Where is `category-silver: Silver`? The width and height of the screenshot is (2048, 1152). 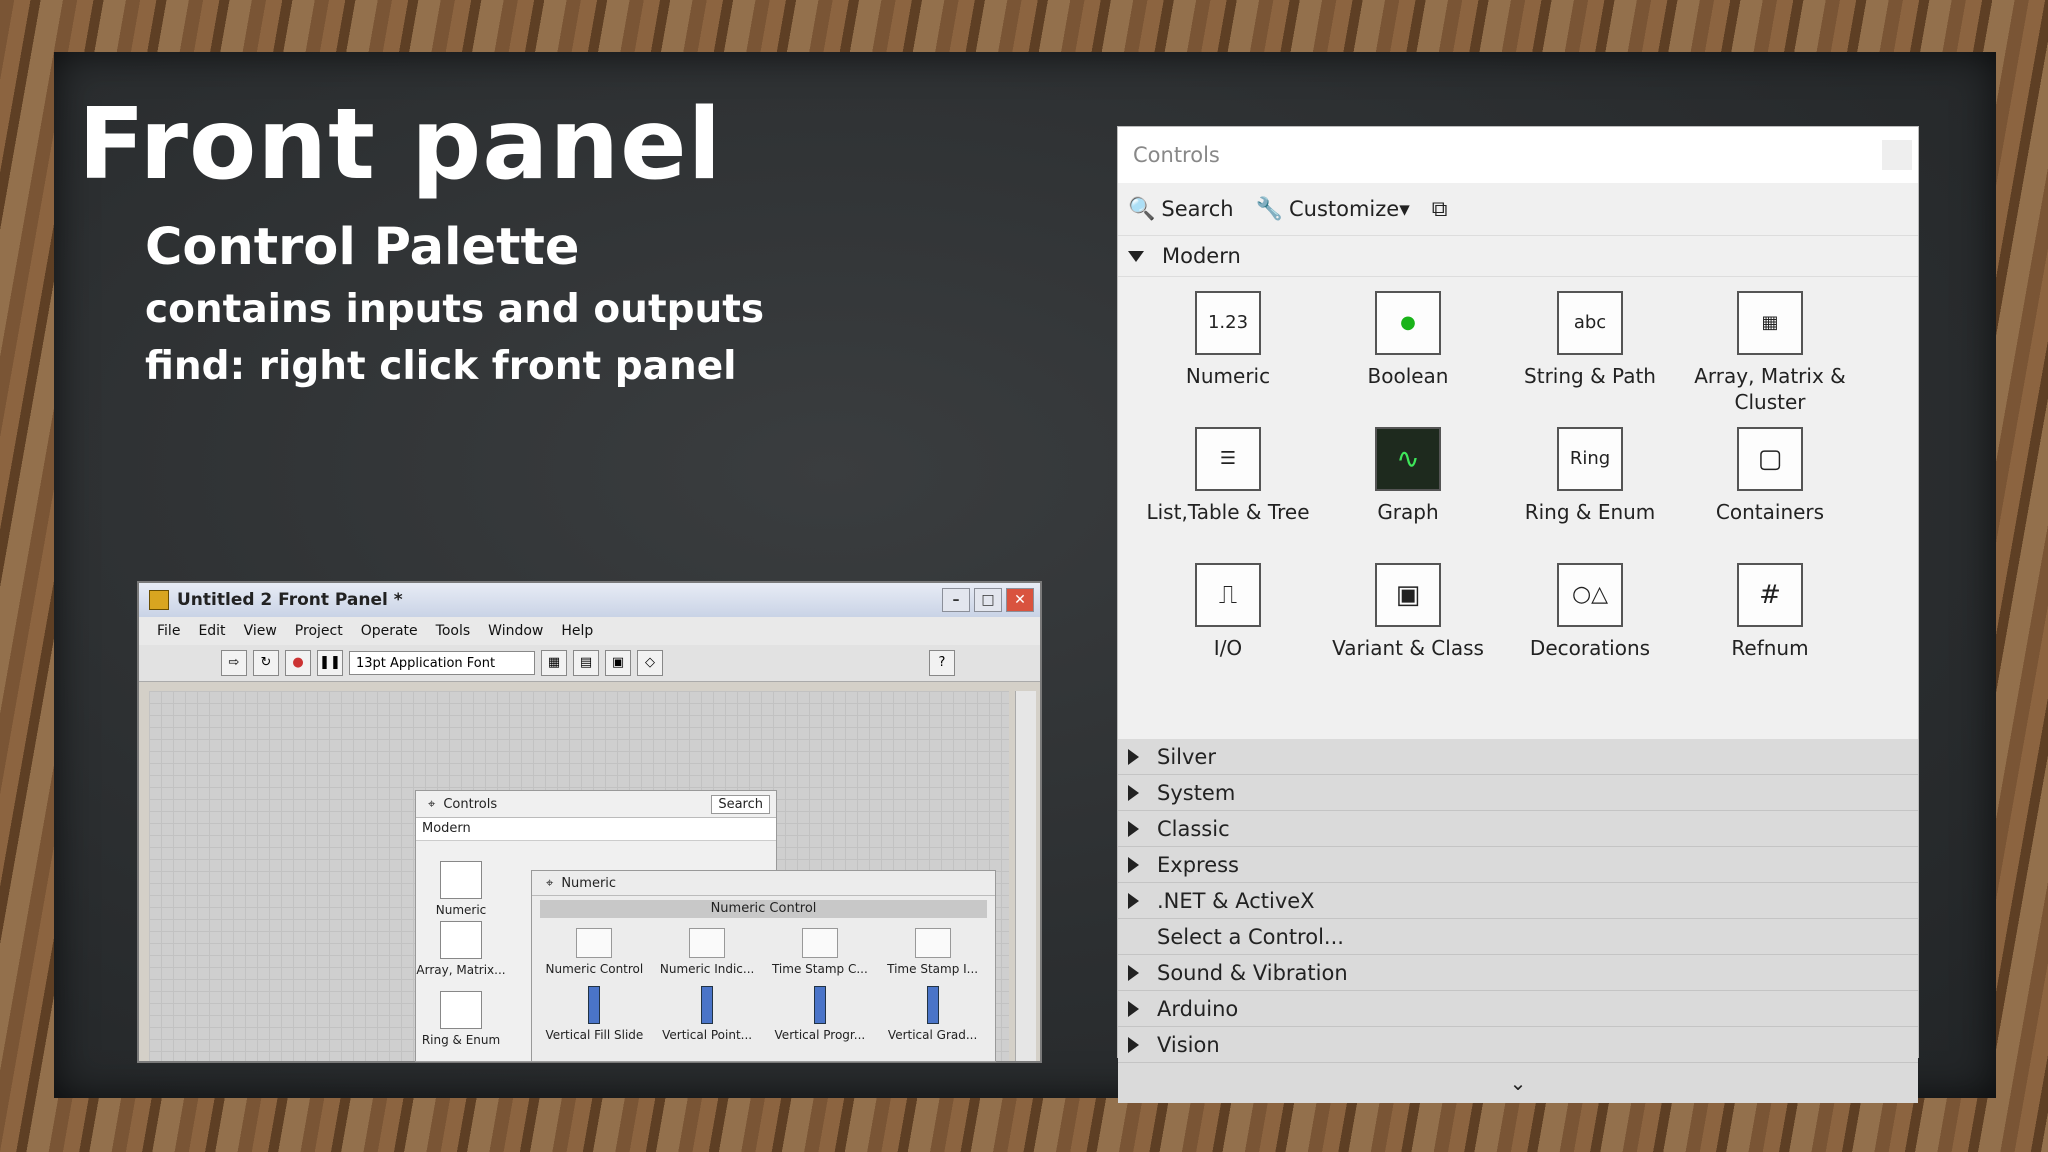
category-silver: Silver is located at coordinates (1518, 757).